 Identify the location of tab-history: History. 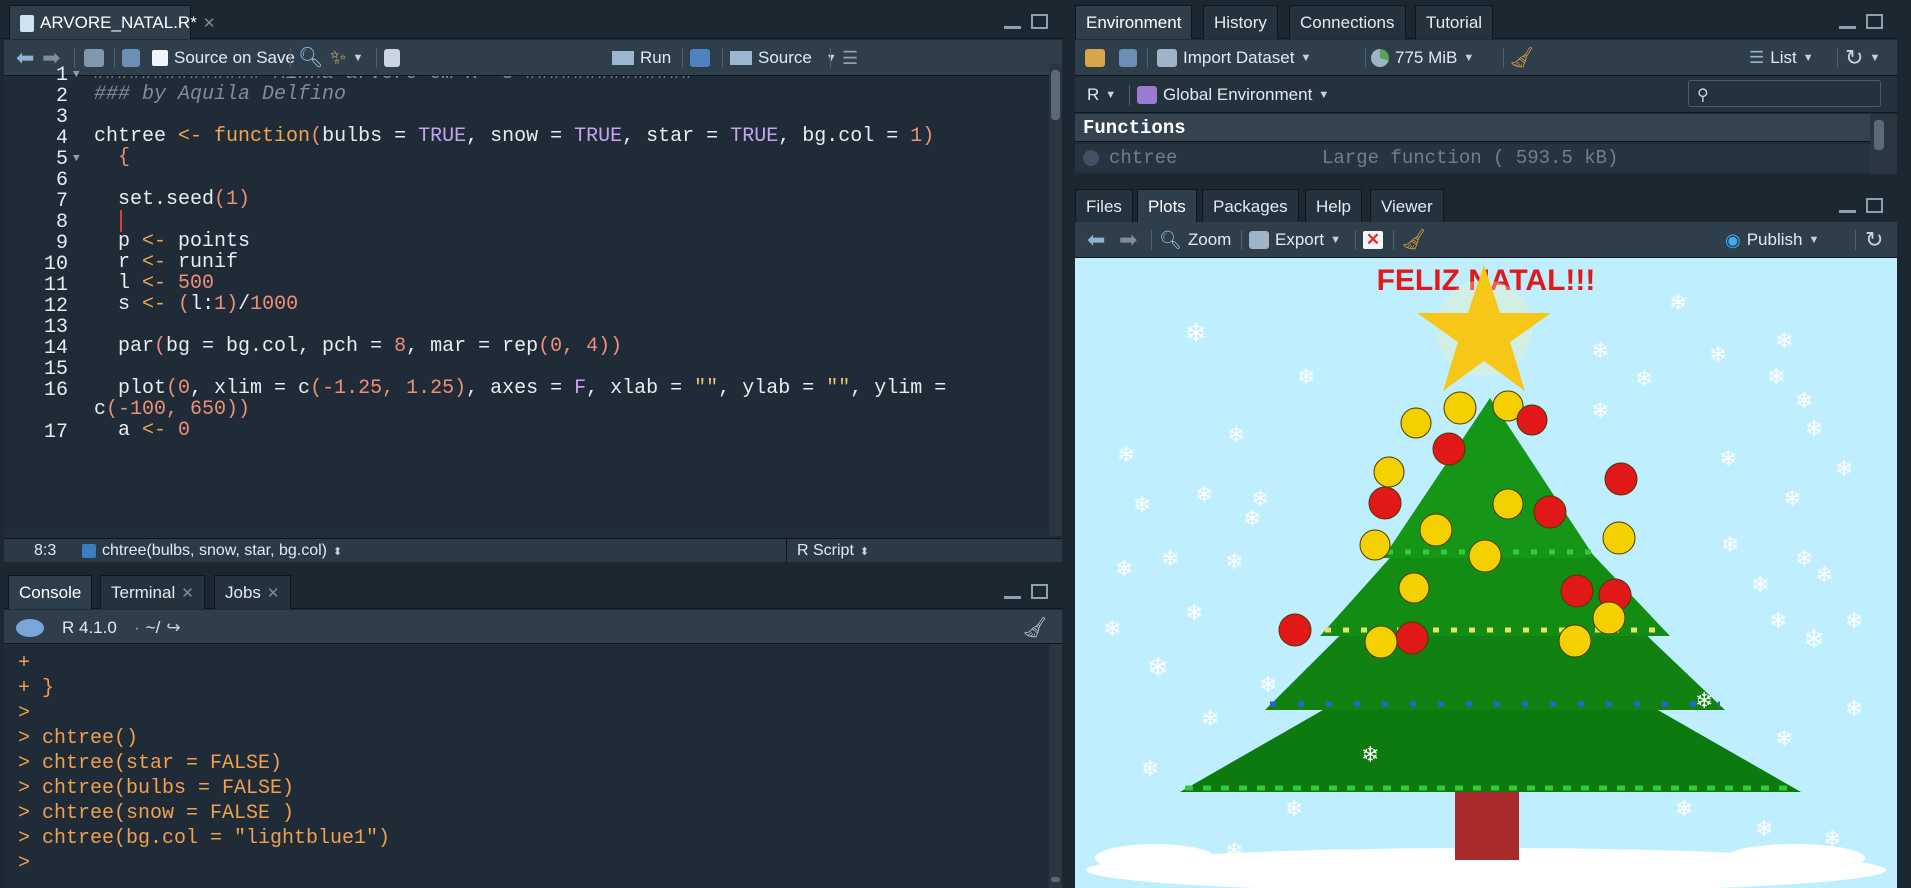
(1240, 22).